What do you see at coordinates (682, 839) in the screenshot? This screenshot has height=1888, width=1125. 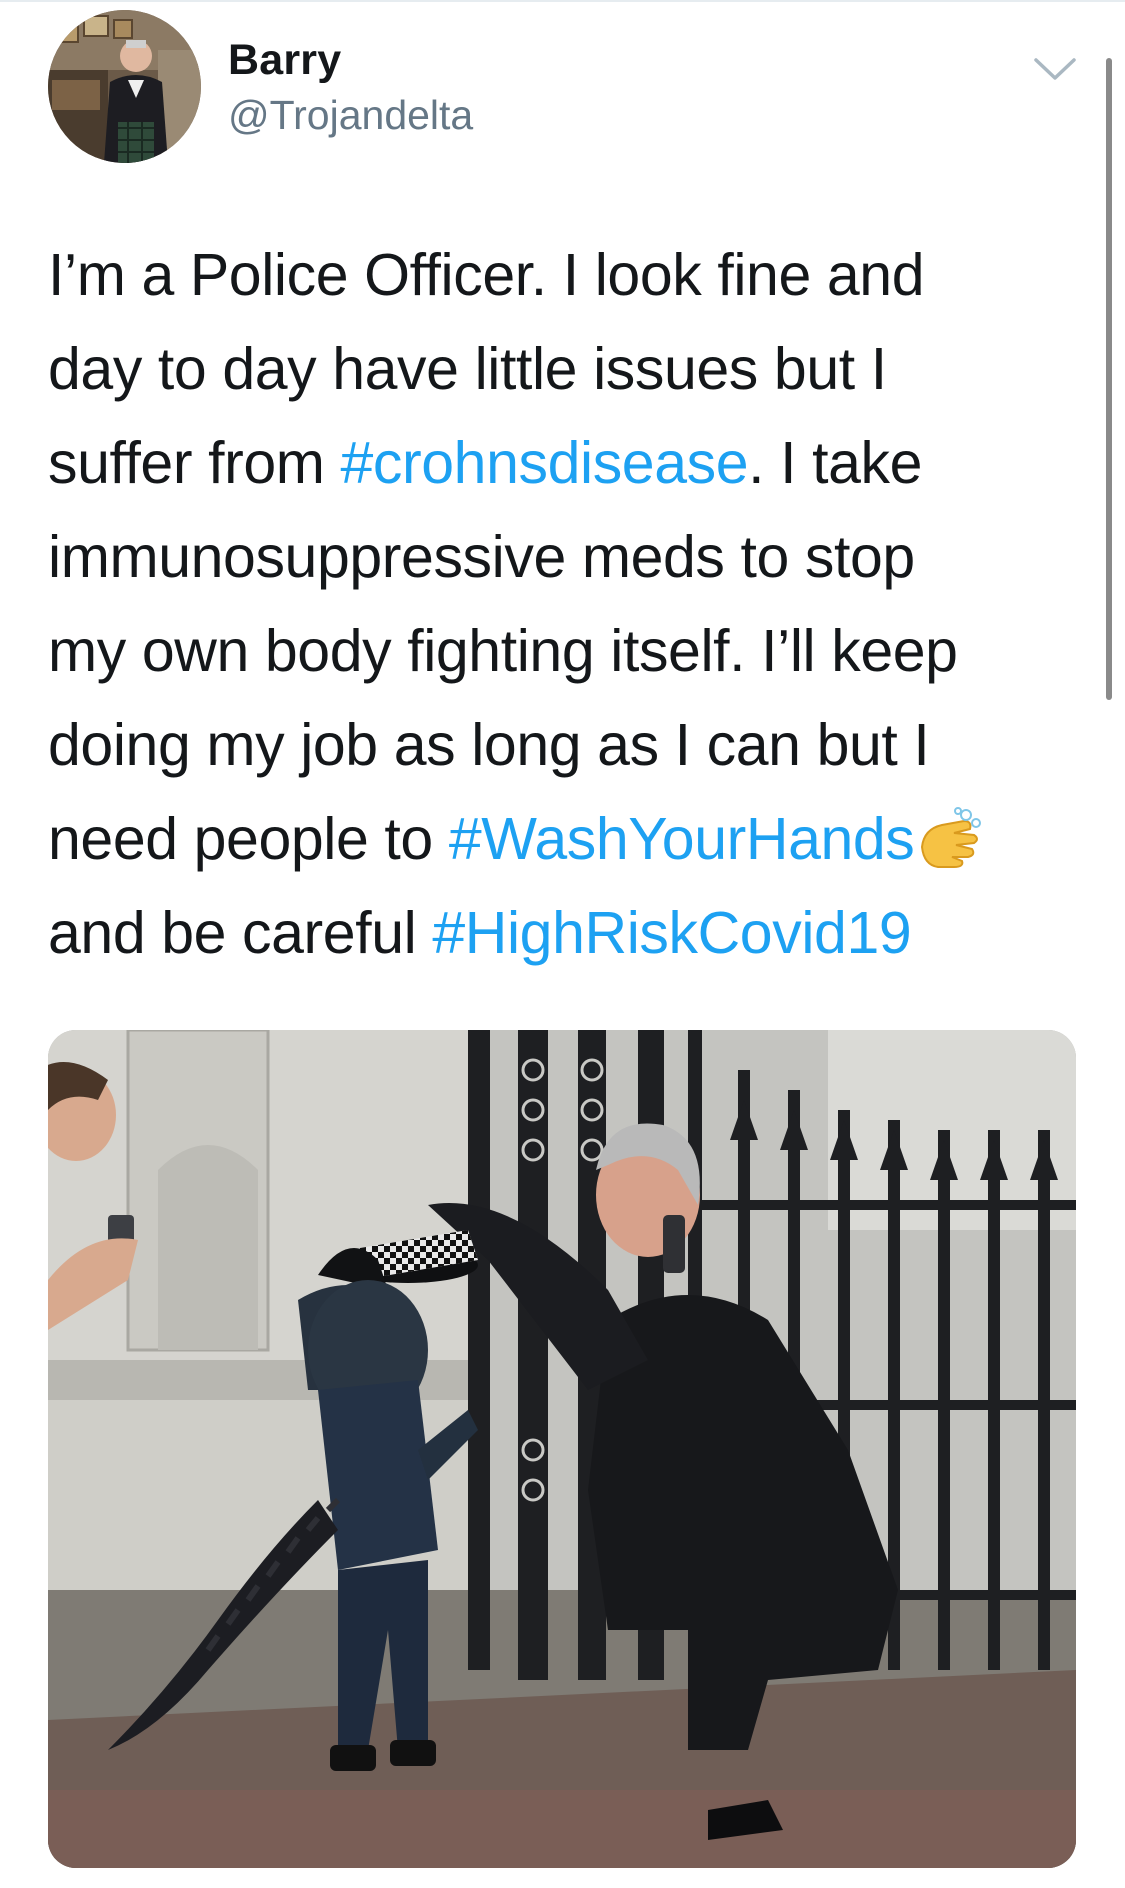 I see `hashtag-link: #WashYourHands` at bounding box center [682, 839].